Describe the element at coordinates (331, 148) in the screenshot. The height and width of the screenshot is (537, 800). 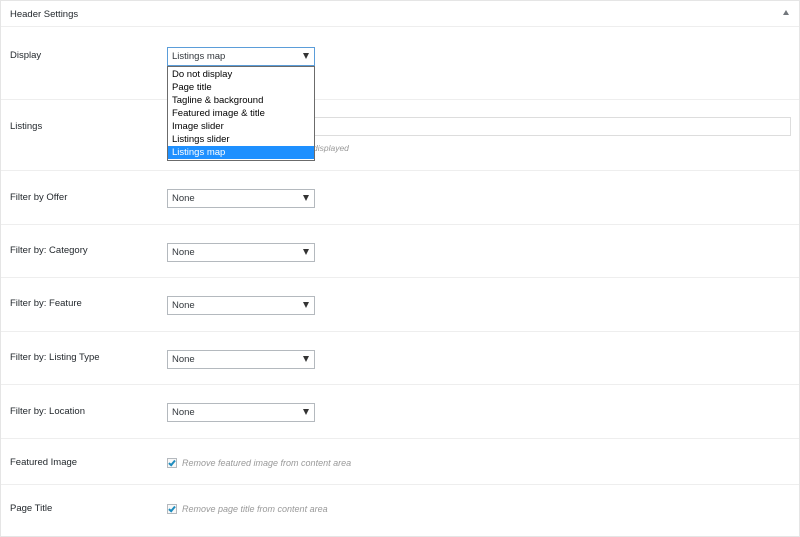
I see `listings-hint: displayed` at that location.